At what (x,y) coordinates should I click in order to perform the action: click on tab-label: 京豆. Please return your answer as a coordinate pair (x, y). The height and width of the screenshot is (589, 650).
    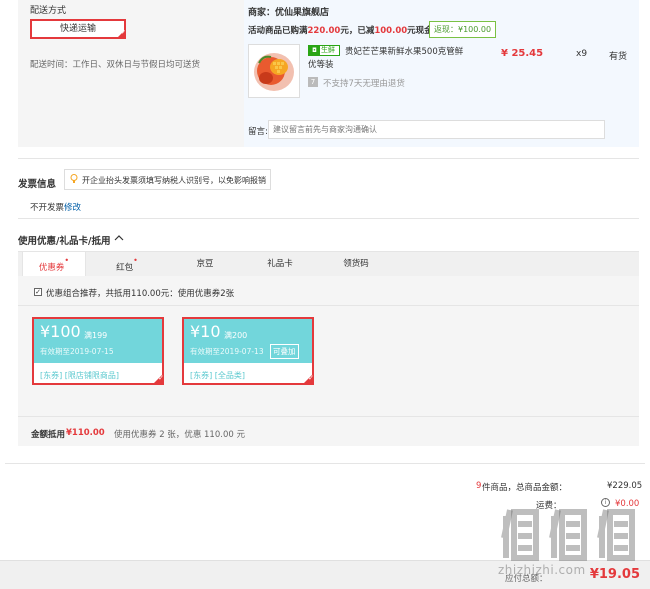
    Looking at the image, I should click on (205, 264).